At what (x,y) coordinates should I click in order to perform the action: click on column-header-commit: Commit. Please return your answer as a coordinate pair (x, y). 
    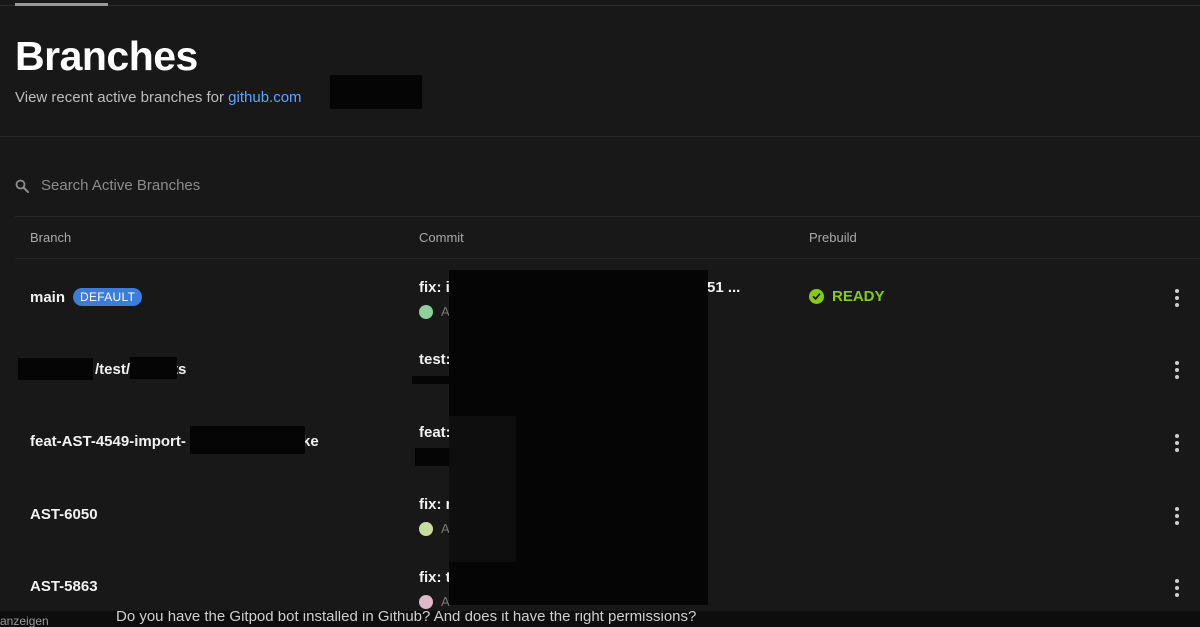
    Looking at the image, I should click on (441, 237).